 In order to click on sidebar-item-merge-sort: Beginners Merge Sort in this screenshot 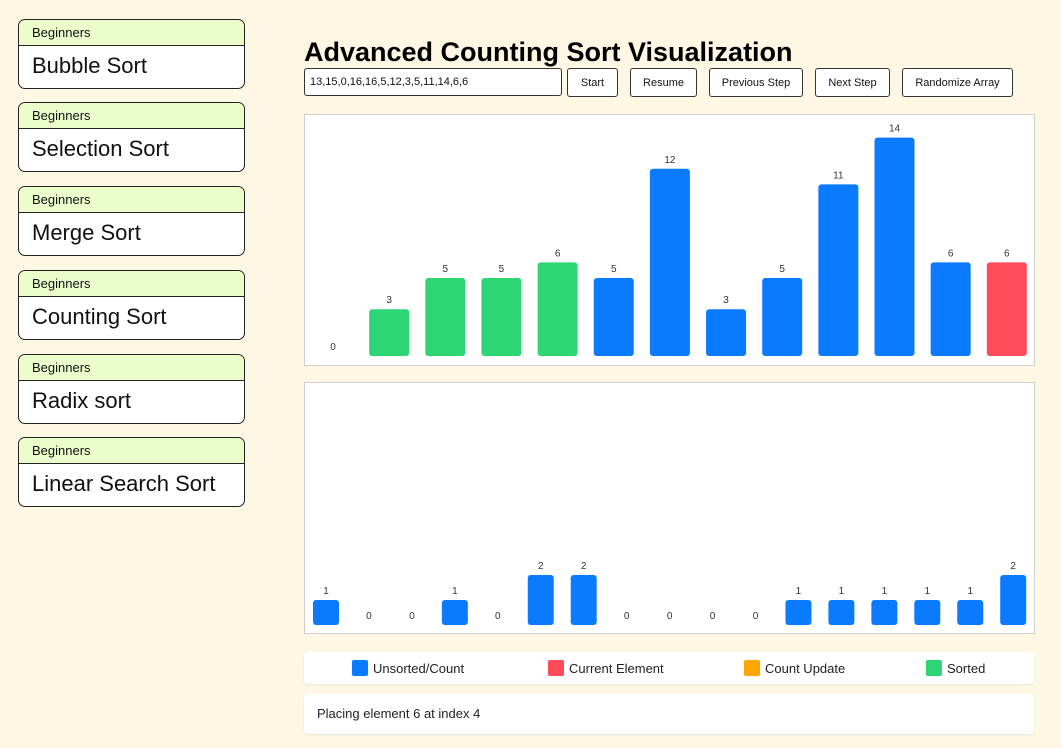, I will do `click(131, 221)`.